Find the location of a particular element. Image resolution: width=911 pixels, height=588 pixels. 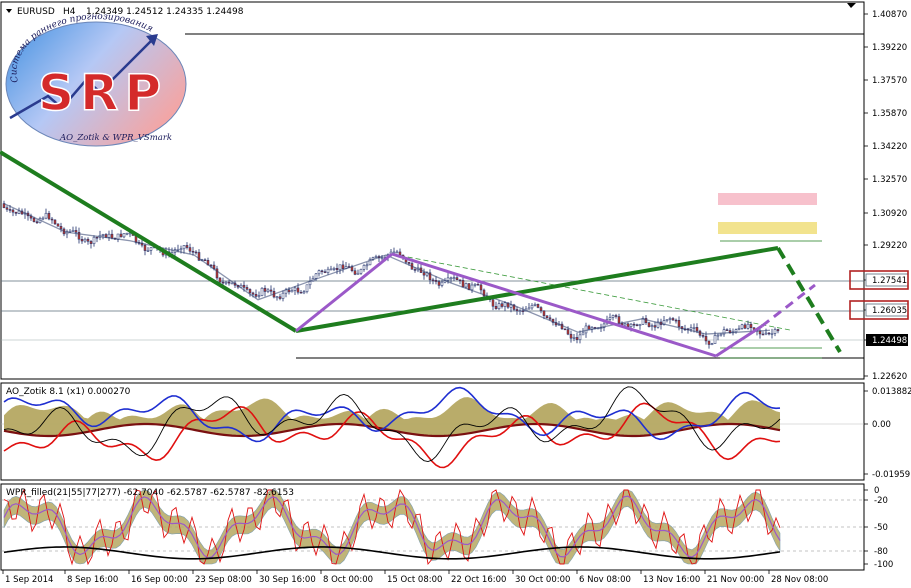

time-tick-label: 1 Sep 2014 is located at coordinates (29, 580).